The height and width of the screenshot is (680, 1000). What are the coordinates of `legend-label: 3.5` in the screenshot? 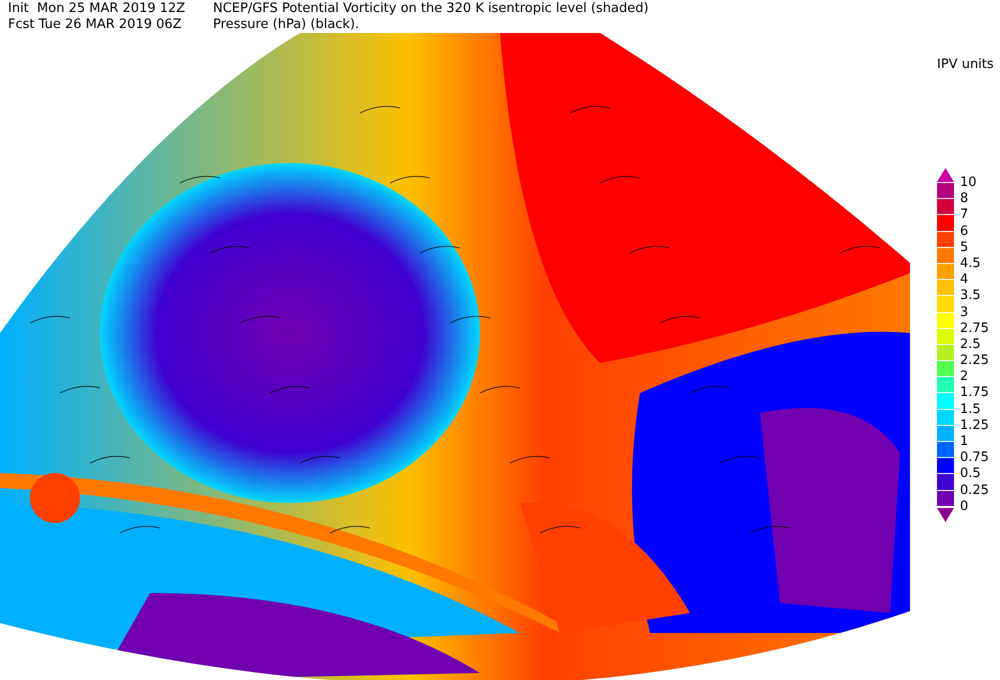 It's located at (971, 296).